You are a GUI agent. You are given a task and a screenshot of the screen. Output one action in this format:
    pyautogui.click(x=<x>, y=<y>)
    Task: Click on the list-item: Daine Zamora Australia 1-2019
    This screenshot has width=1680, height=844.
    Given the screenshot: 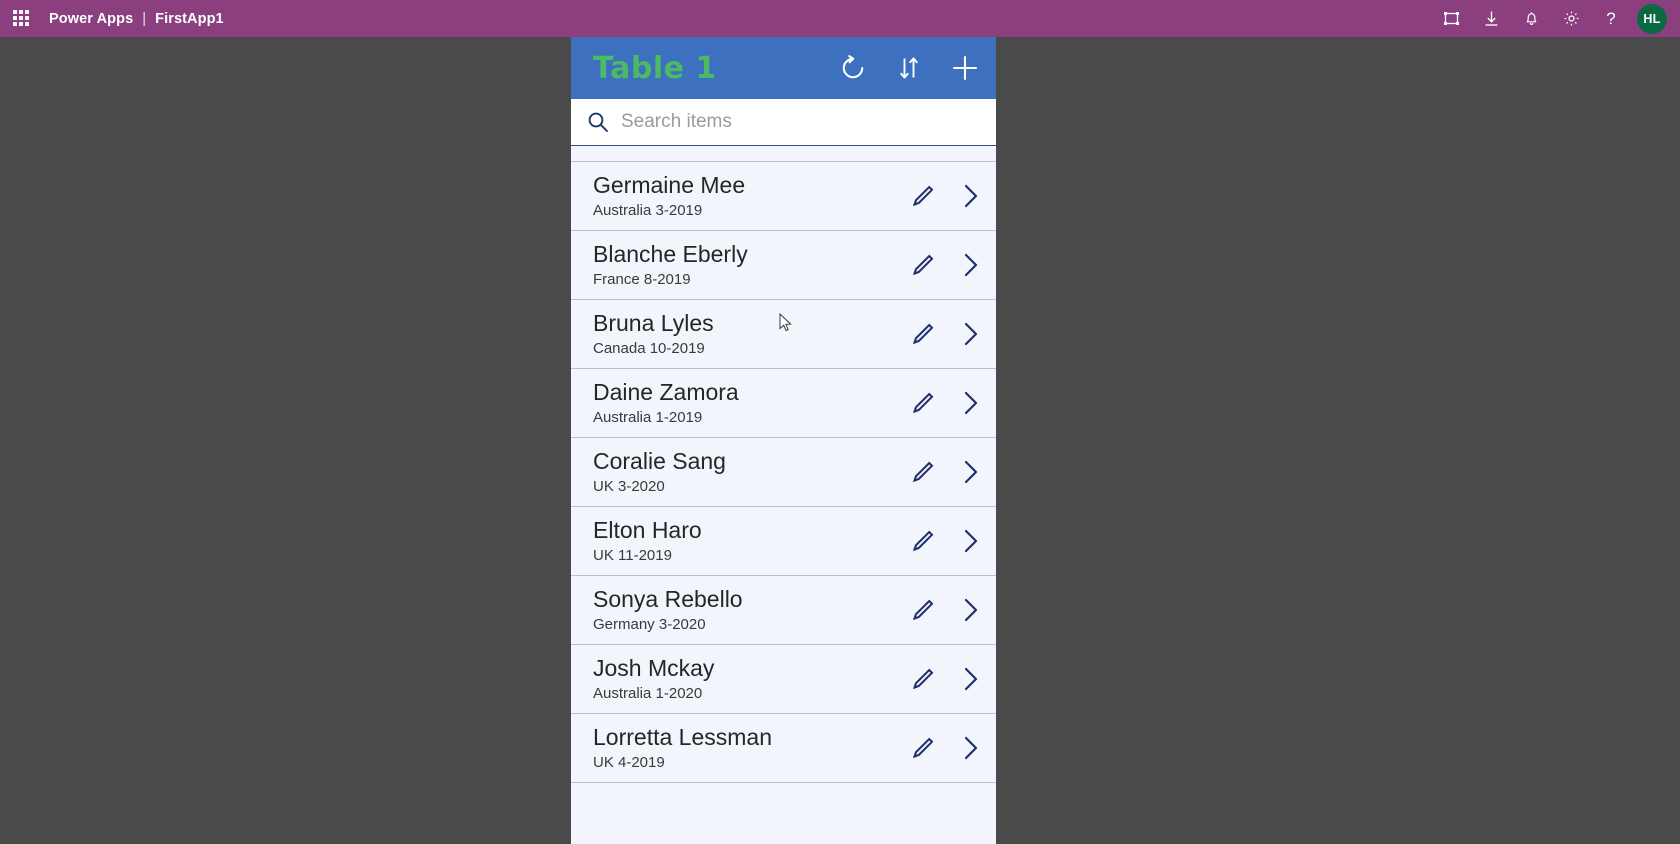 What is the action you would take?
    pyautogui.click(x=783, y=403)
    